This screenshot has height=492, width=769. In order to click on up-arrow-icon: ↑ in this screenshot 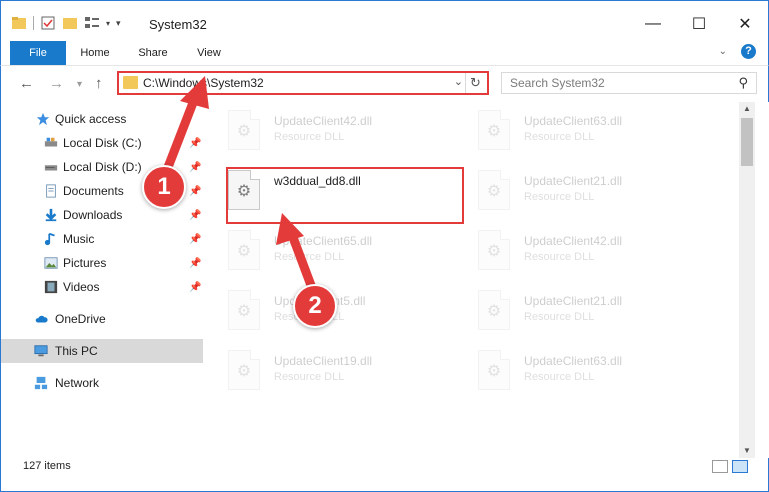, I will do `click(99, 83)`.